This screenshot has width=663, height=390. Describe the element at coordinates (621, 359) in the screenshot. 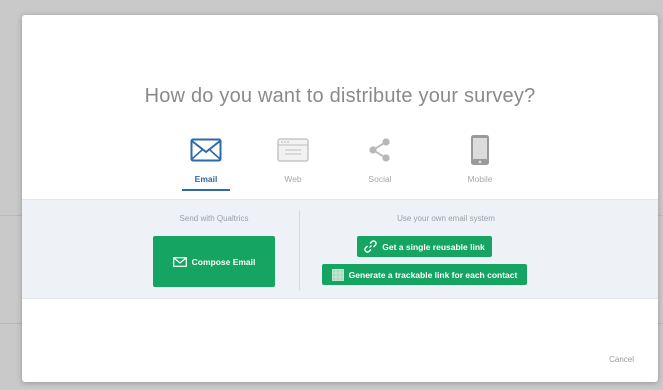

I see `cancel-button: Cancel` at that location.